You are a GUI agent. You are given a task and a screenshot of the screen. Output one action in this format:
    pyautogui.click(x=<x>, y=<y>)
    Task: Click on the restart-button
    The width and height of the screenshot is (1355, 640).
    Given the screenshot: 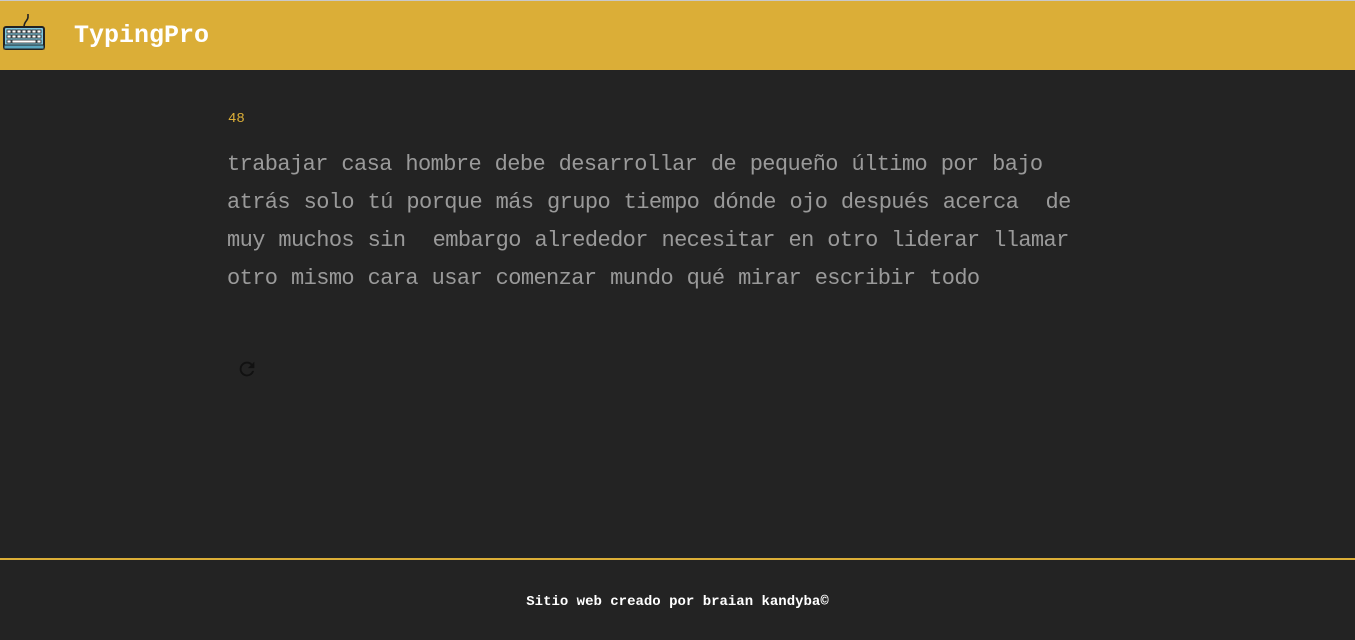 What is the action you would take?
    pyautogui.click(x=247, y=371)
    